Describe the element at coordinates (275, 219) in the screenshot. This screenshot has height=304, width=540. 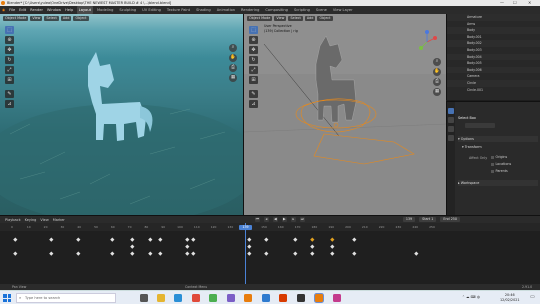
I see `play-reverse-icon: ◀` at that location.